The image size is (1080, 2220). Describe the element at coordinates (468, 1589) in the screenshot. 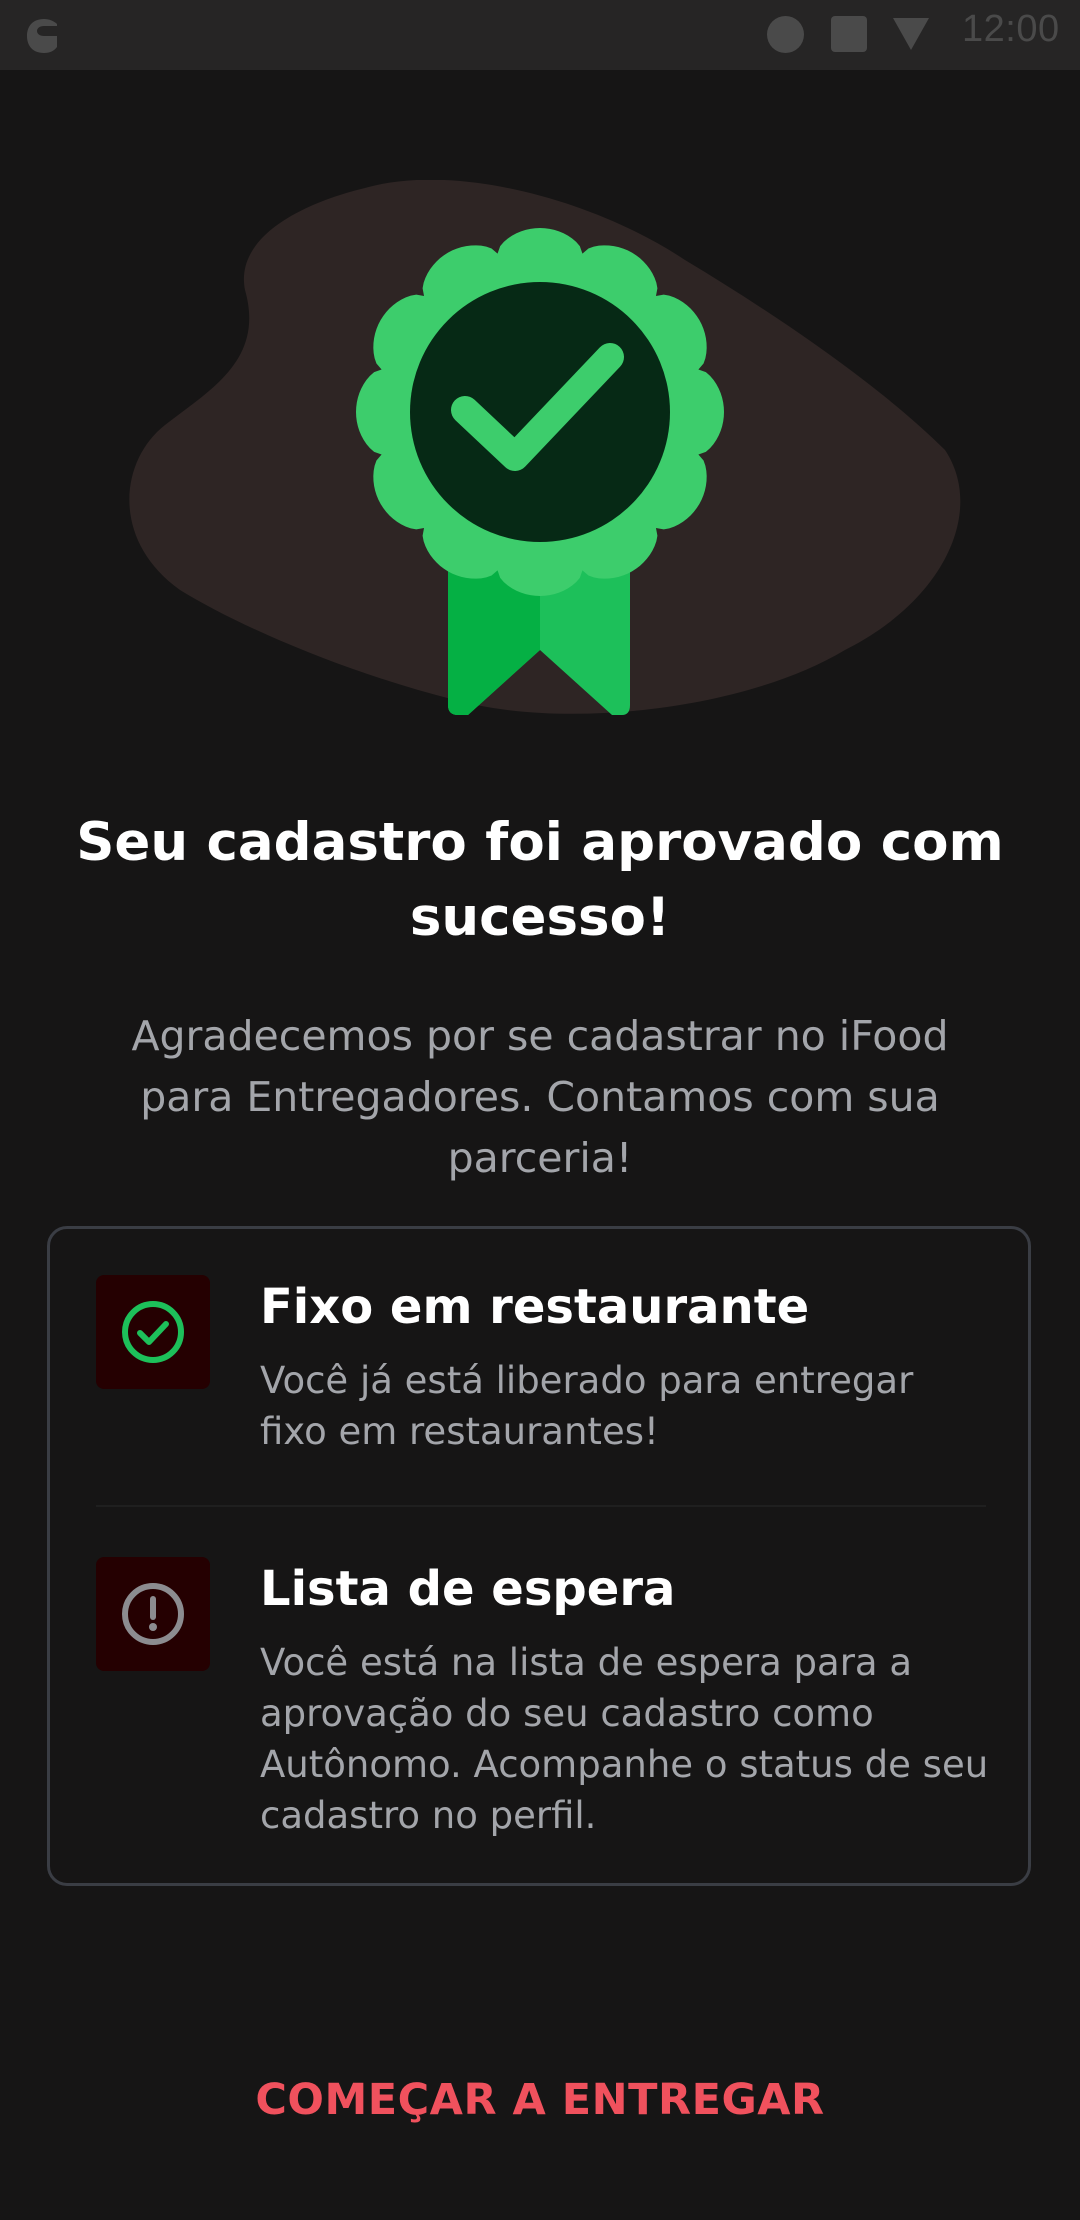

I see `status-item-title: Lista de espera` at that location.